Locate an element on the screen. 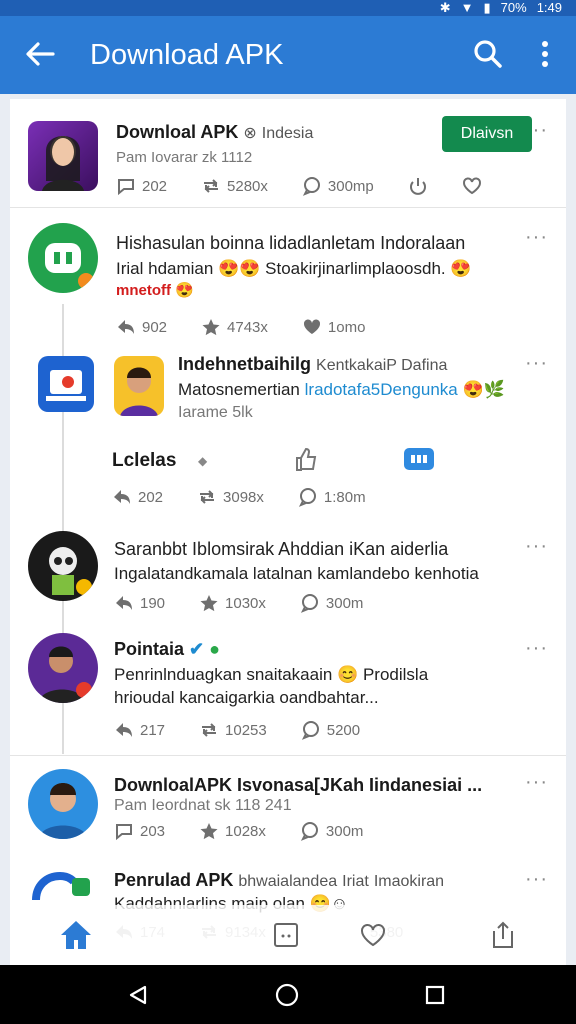 This screenshot has height=1024, width=576. wifi-icon: ▼ is located at coordinates (467, 7).